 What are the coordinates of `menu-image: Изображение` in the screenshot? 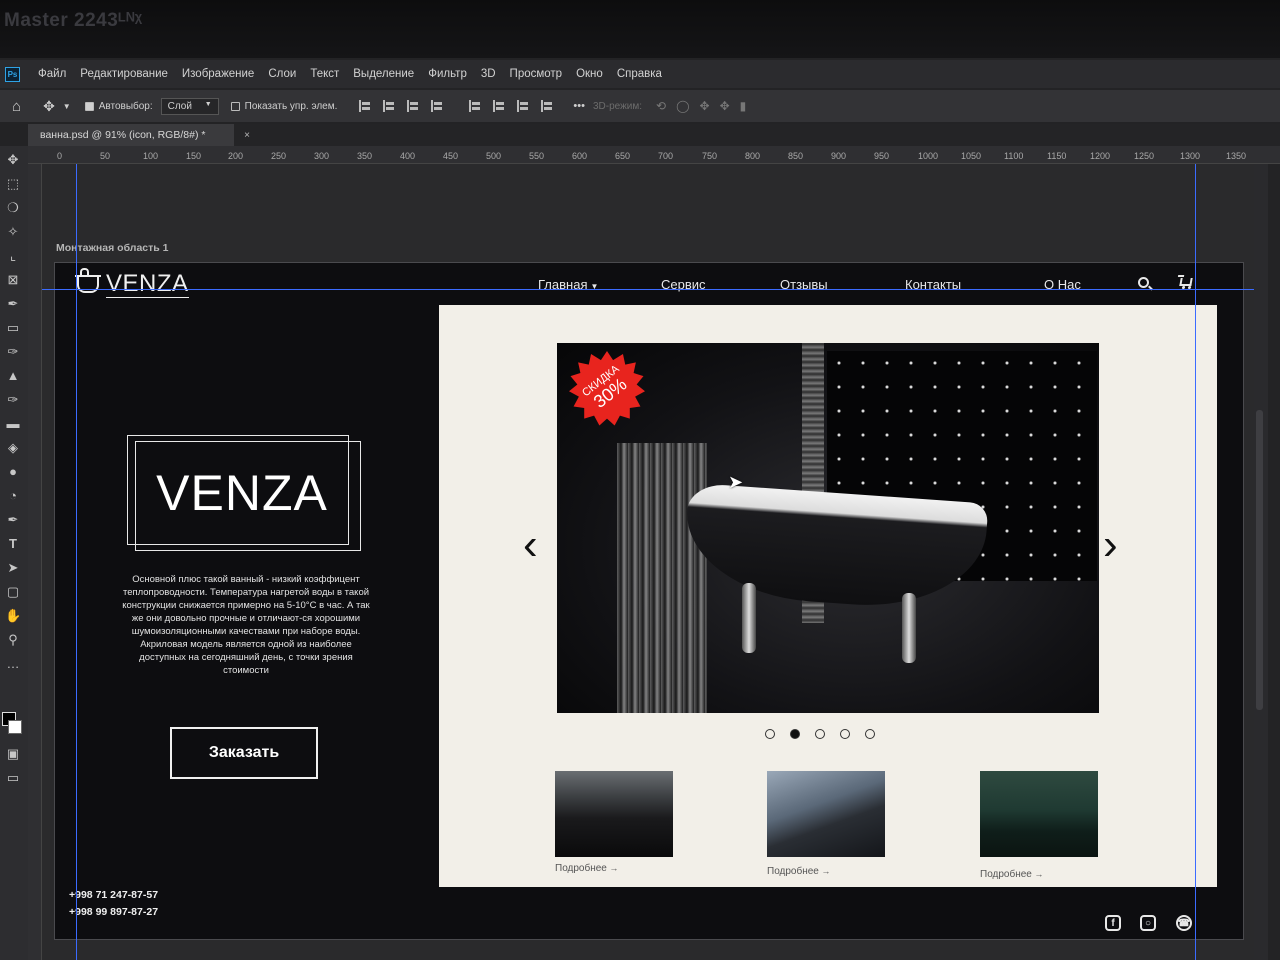 It's located at (218, 74).